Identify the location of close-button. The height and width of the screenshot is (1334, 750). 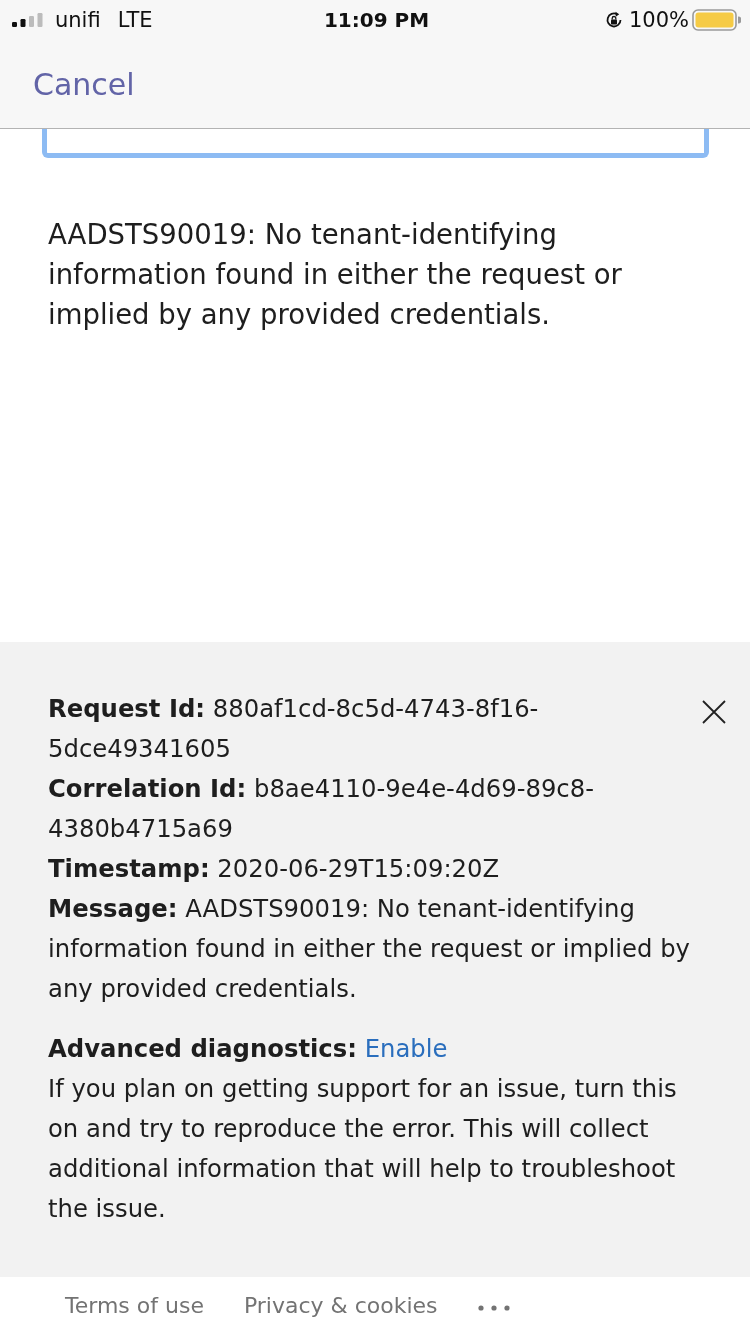
(714, 712).